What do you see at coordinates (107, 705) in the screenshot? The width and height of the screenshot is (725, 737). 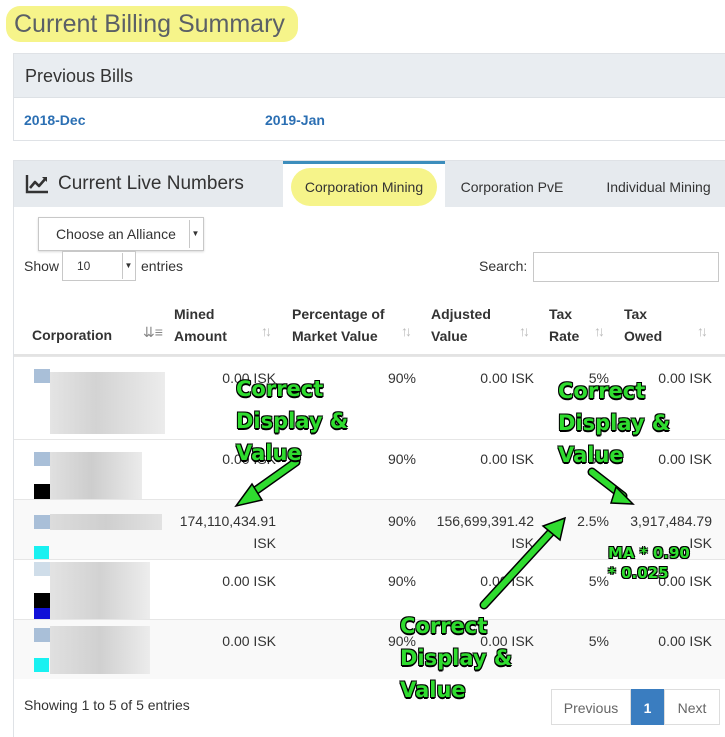 I see `table-info: Showing 1 to 5 of 5 entries` at bounding box center [107, 705].